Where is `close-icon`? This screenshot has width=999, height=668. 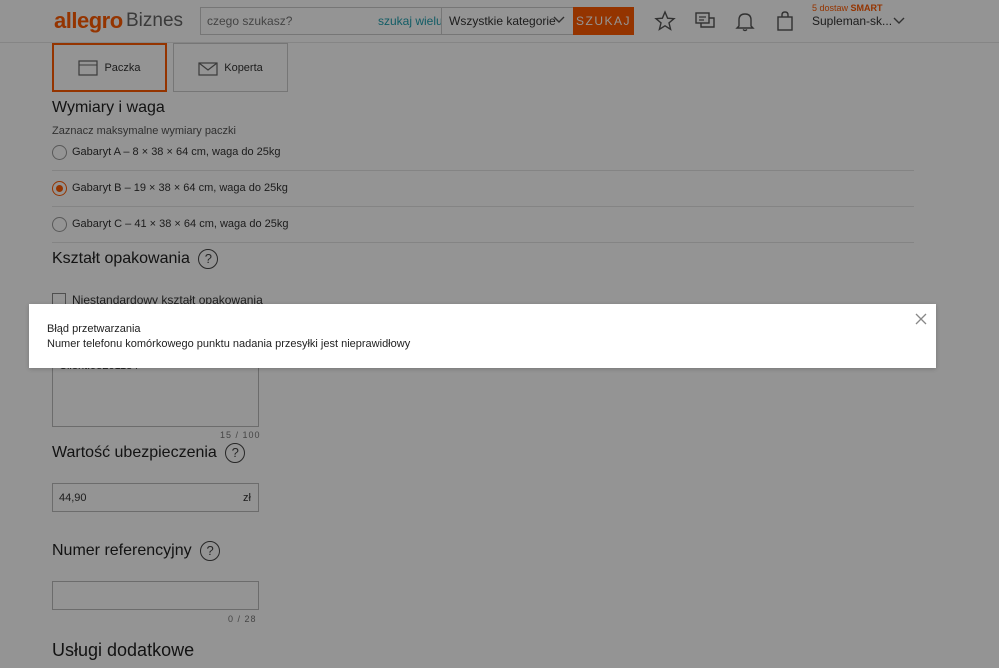 close-icon is located at coordinates (921, 319).